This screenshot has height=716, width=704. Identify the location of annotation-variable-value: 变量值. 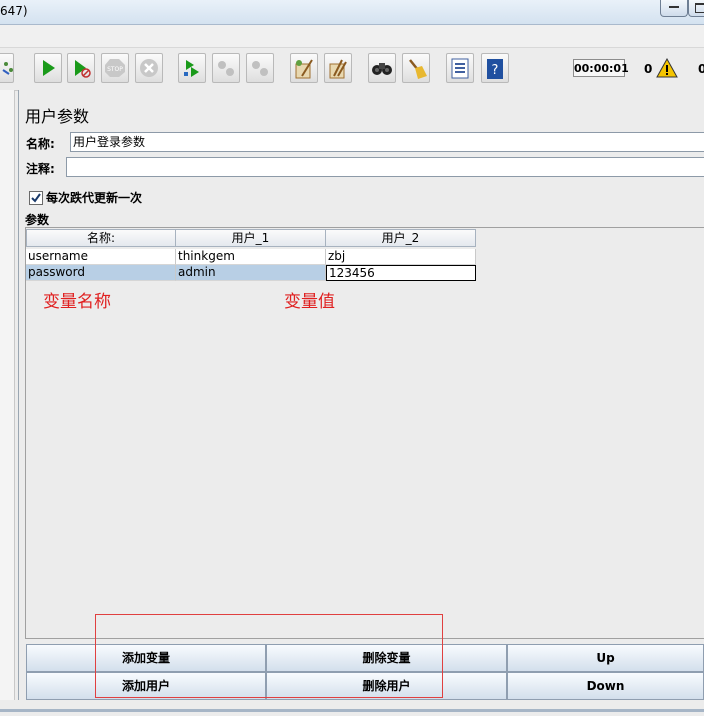
(309, 302).